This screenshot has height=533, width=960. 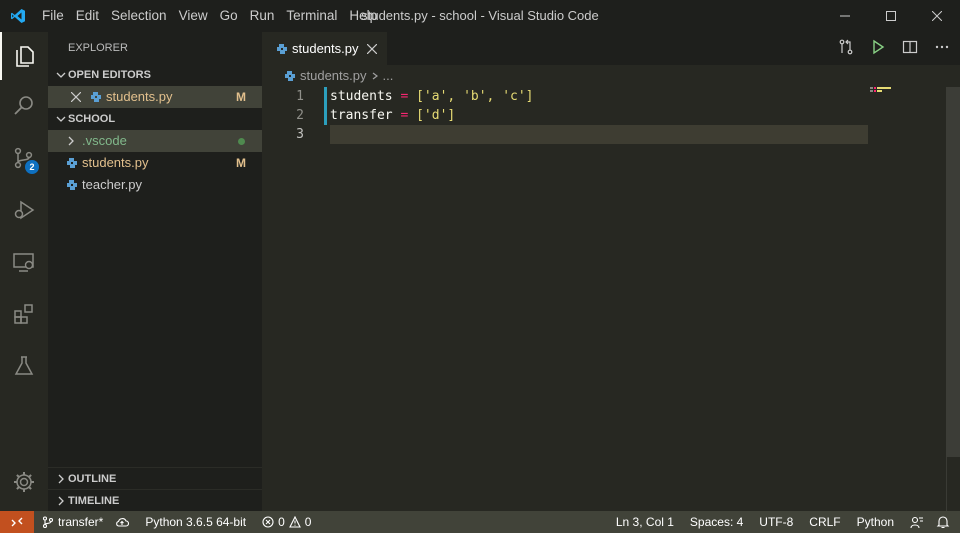 What do you see at coordinates (826, 522) in the screenshot?
I see `eol-status: CRLF` at bounding box center [826, 522].